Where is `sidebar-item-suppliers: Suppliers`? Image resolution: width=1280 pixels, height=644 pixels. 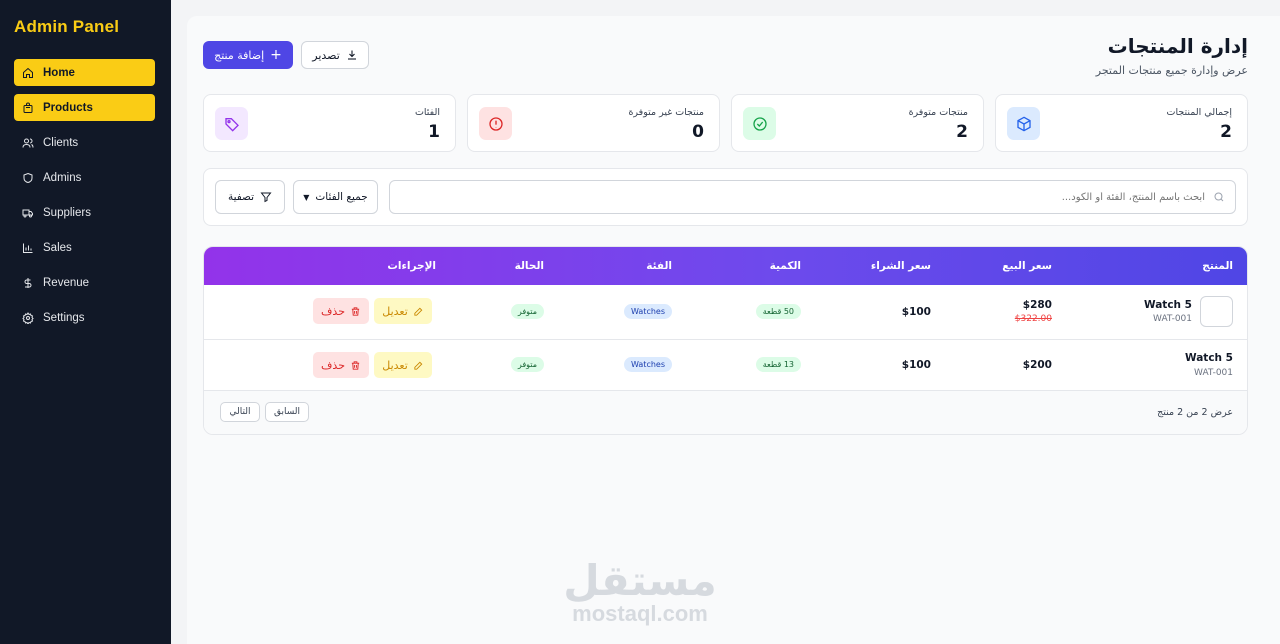 sidebar-item-suppliers: Suppliers is located at coordinates (84, 212).